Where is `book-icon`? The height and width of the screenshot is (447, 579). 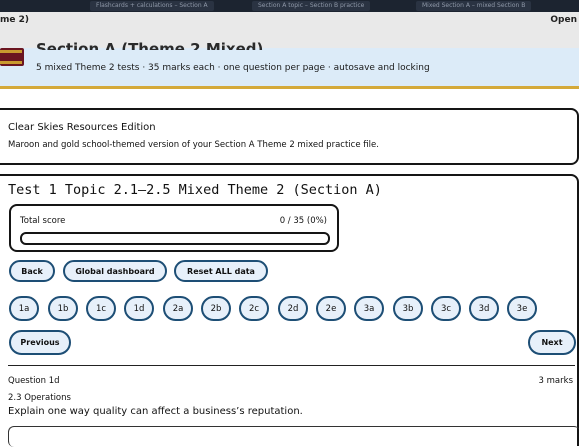 book-icon is located at coordinates (12, 57).